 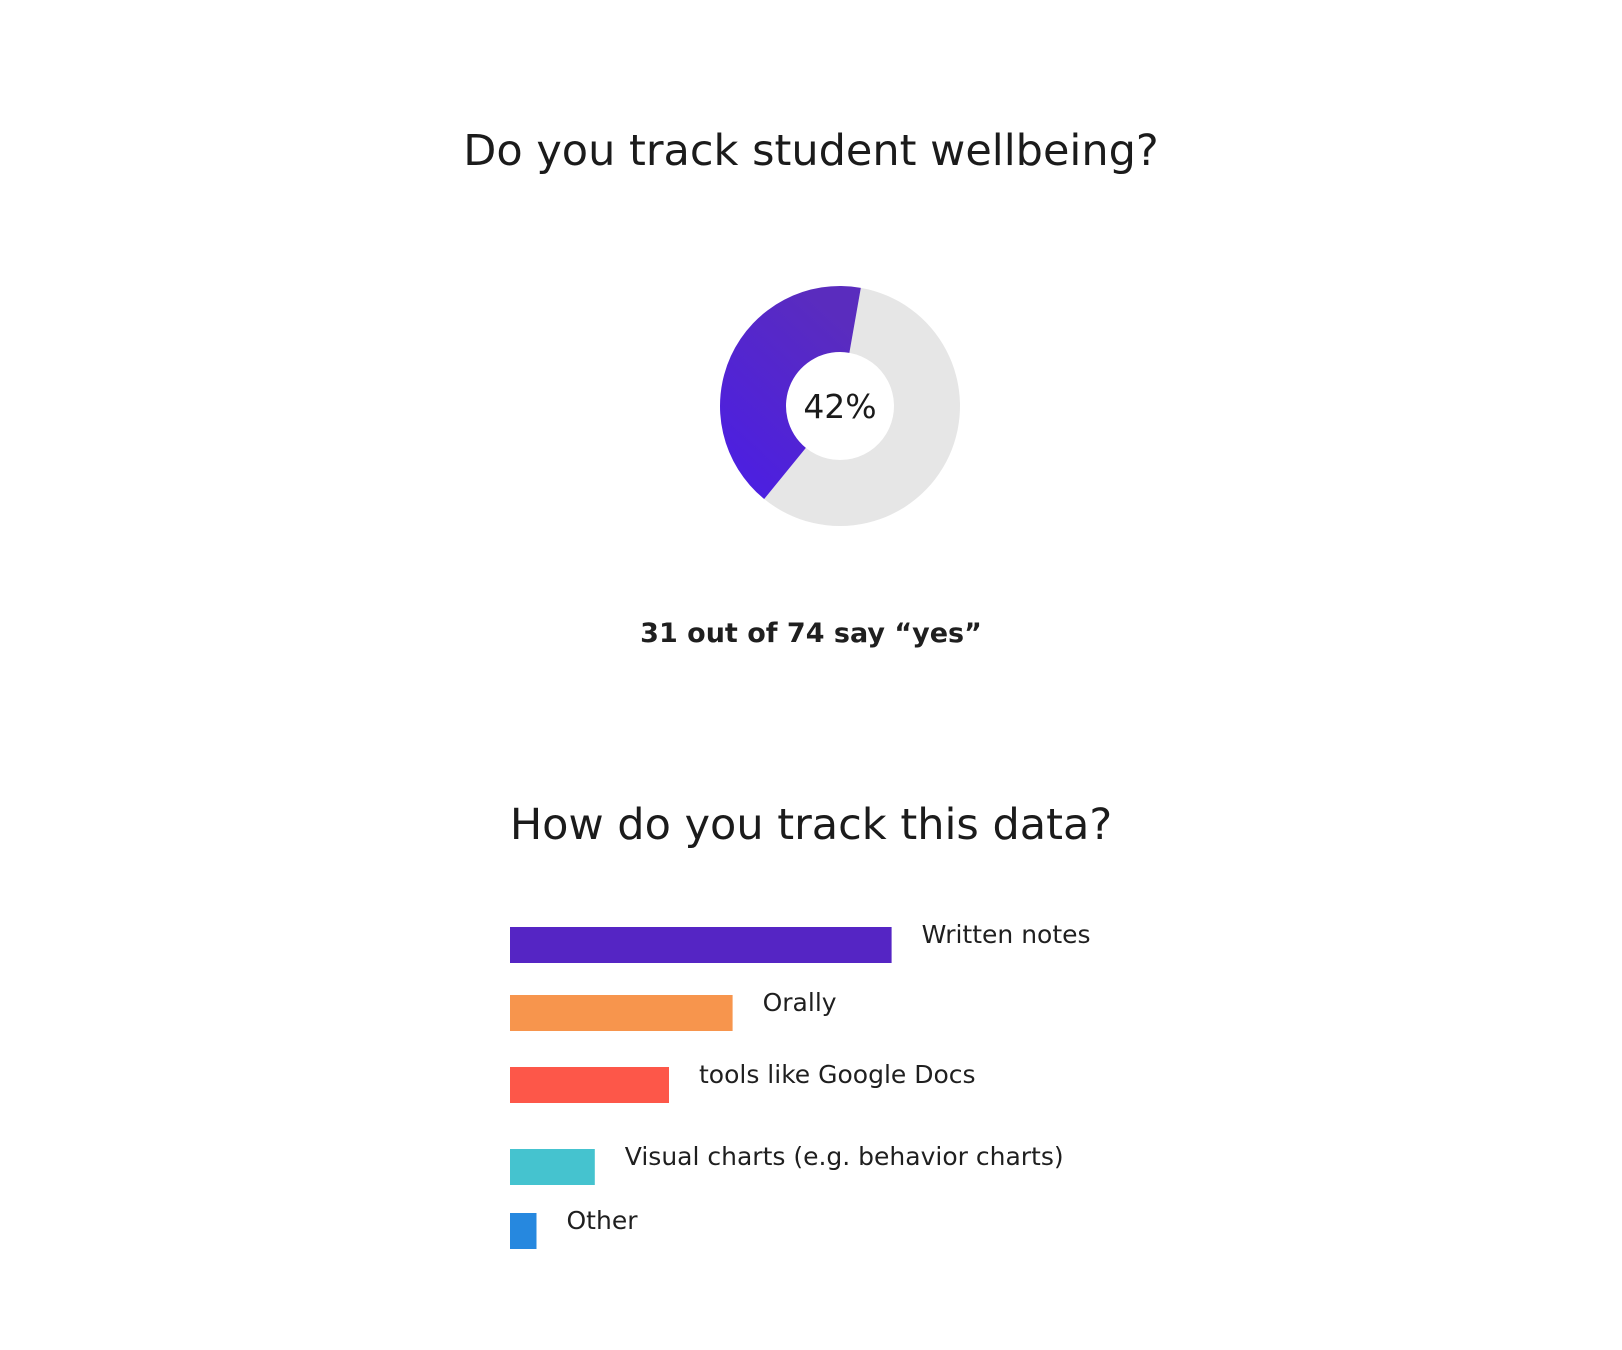 I want to click on bar-chart-title: How do you track this data?, so click(x=811, y=825).